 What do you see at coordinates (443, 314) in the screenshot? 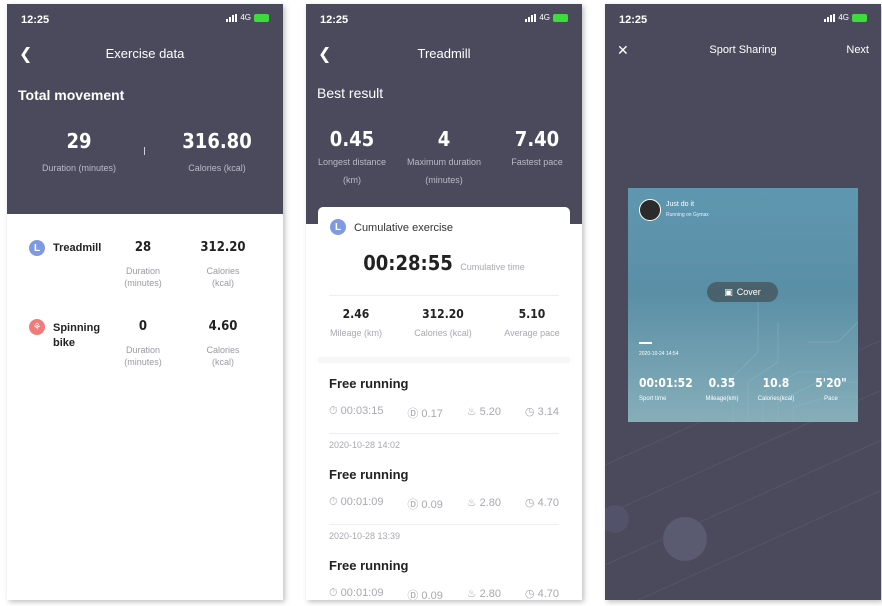
I see `calories-value: 312.20` at bounding box center [443, 314].